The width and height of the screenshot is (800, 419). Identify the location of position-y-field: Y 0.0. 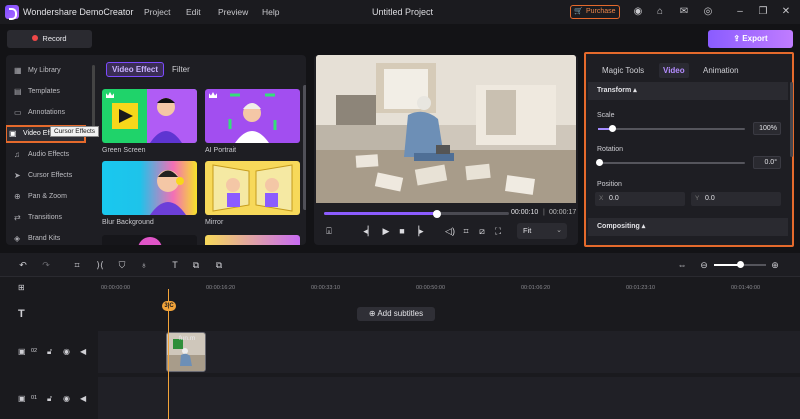
(736, 199).